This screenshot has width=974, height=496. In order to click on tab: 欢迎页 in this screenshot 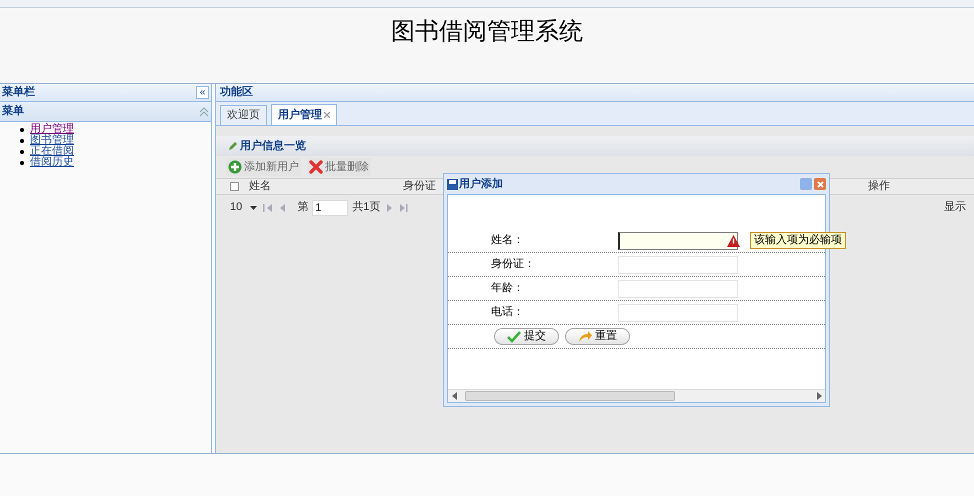, I will do `click(243, 115)`.